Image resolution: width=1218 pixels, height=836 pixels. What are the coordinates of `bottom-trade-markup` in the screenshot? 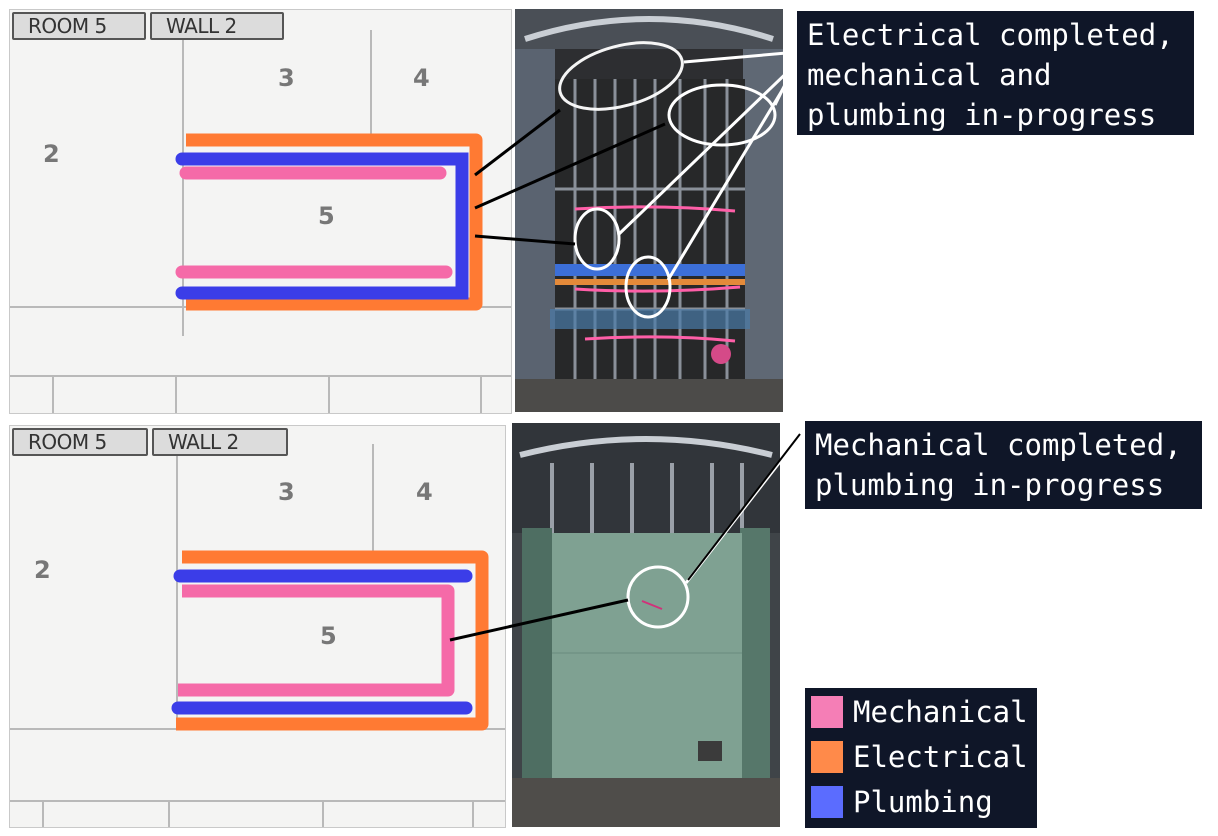 It's located at (330, 640).